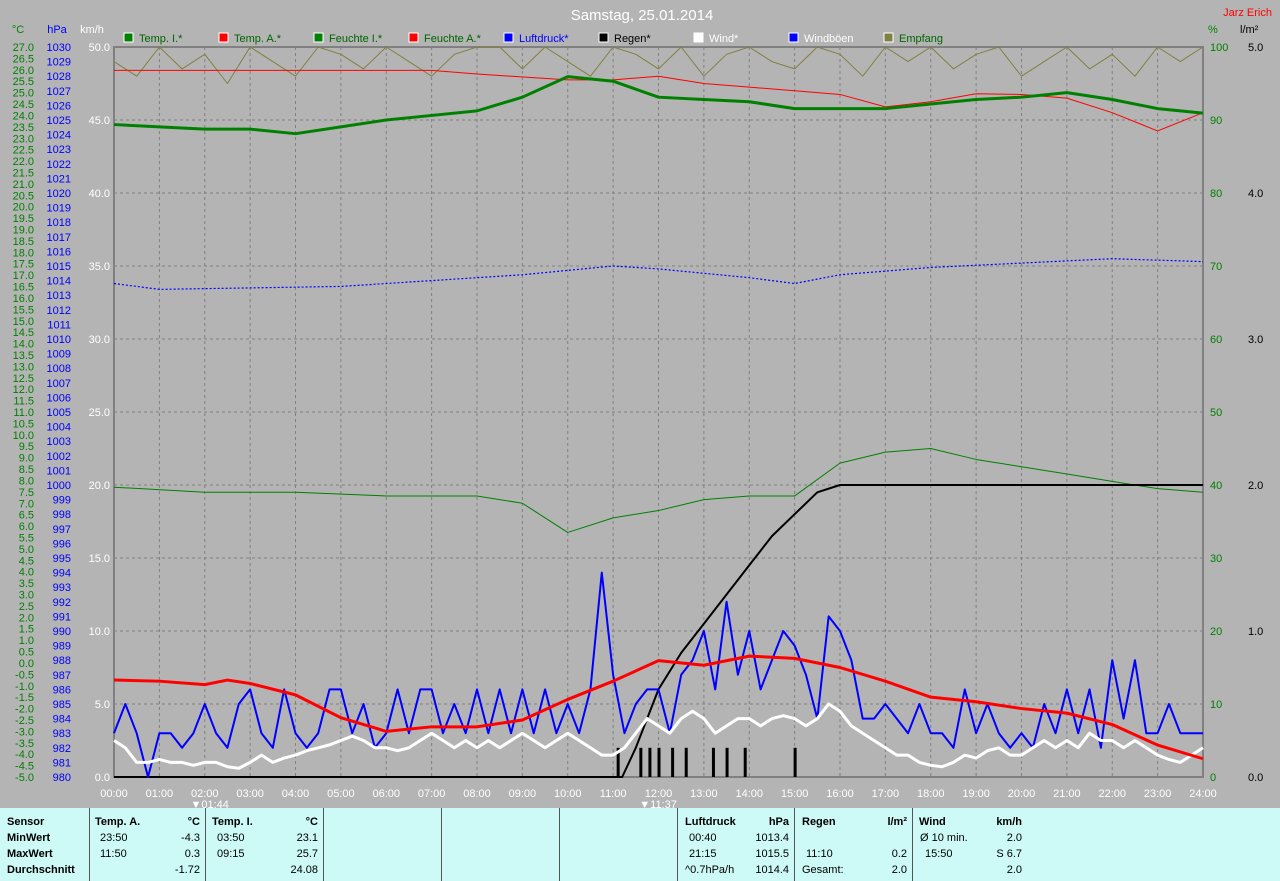 This screenshot has height=881, width=1280. What do you see at coordinates (250, 794) in the screenshot?
I see `x-tick-label: 03:00` at bounding box center [250, 794].